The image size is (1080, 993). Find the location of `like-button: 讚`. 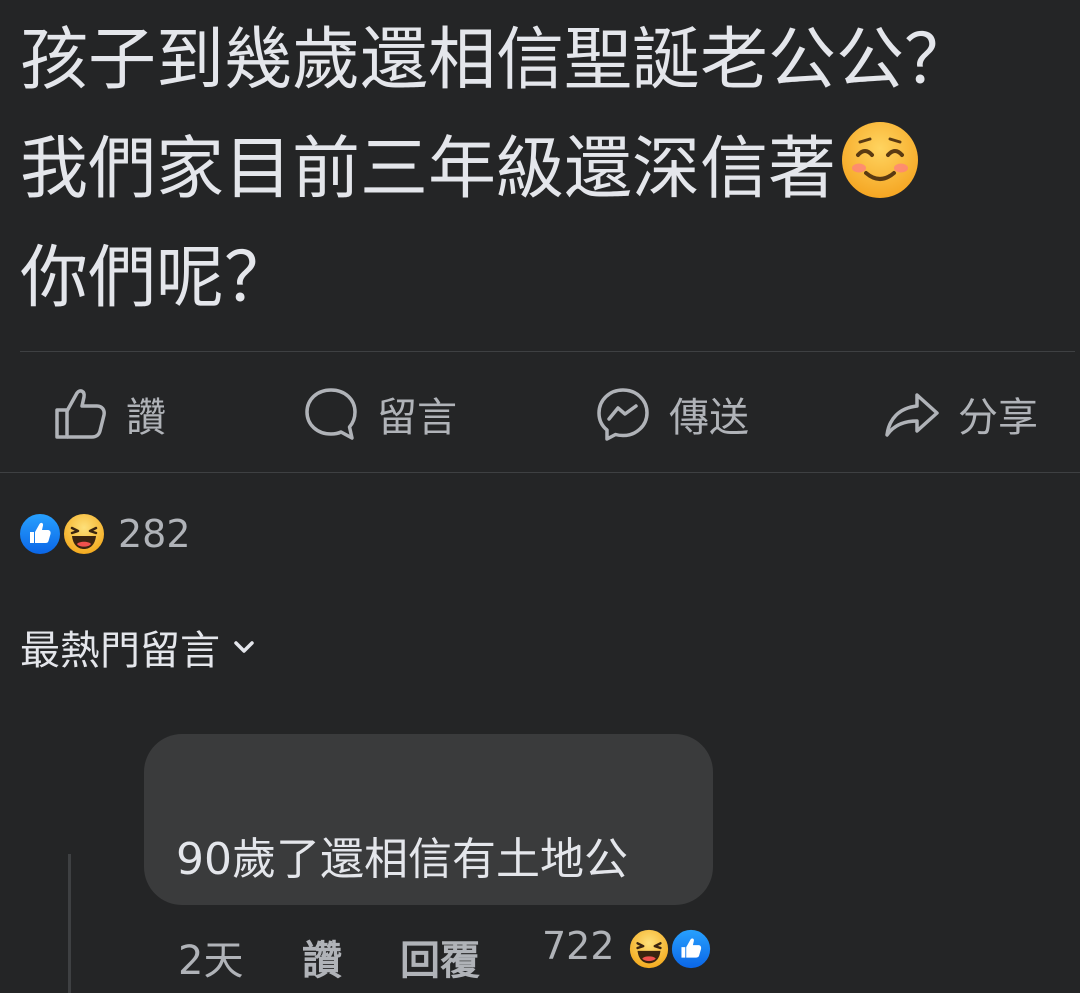

like-button: 讚 is located at coordinates (109, 414).